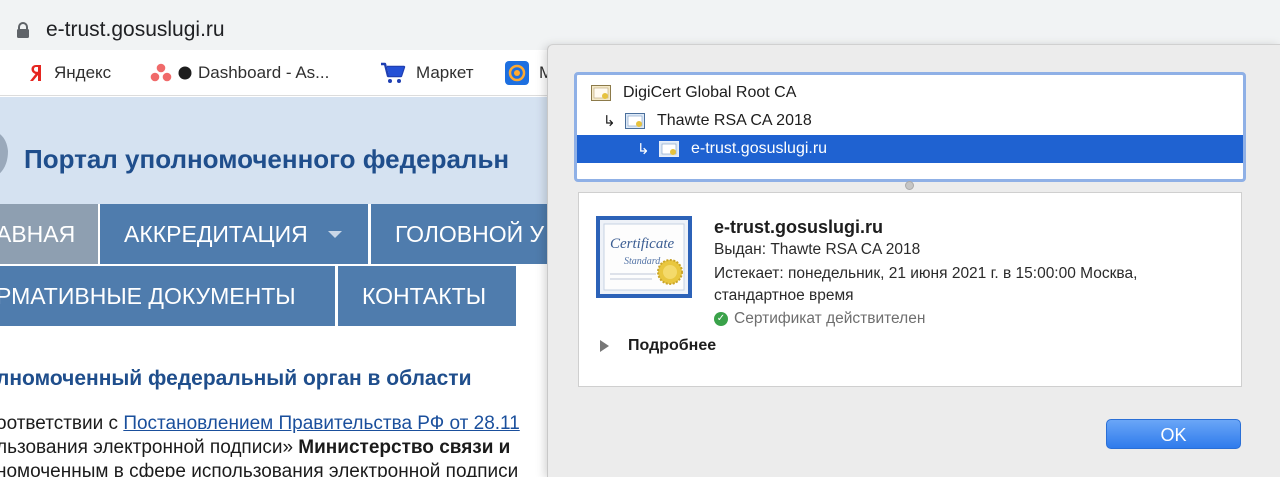 The width and height of the screenshot is (1280, 477). I want to click on chain-item-leaf: ↳ e-trust.gosuslugi.ru, so click(910, 149).